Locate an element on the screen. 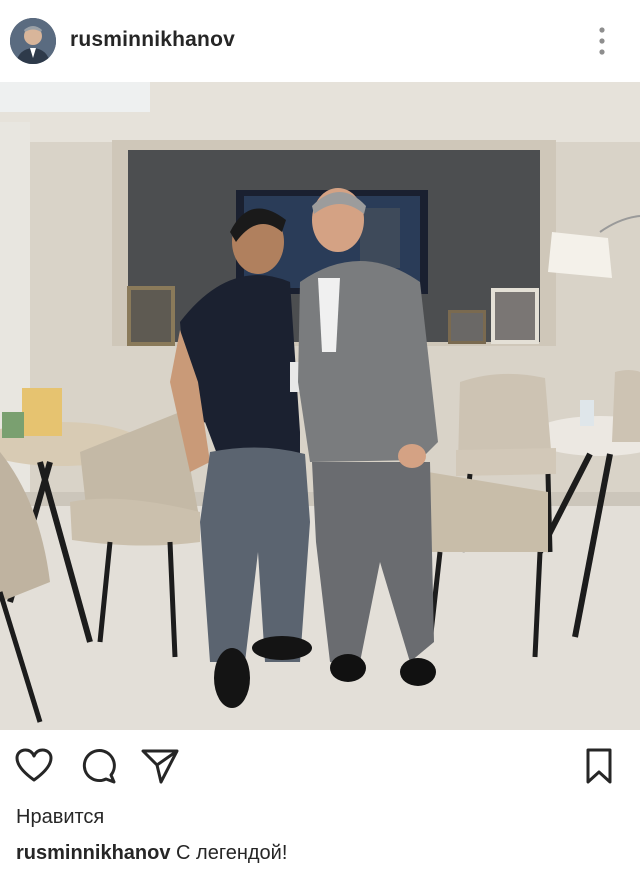 Image resolution: width=640 pixels, height=881 pixels. post-username: rusminnikhanov is located at coordinates (152, 40).